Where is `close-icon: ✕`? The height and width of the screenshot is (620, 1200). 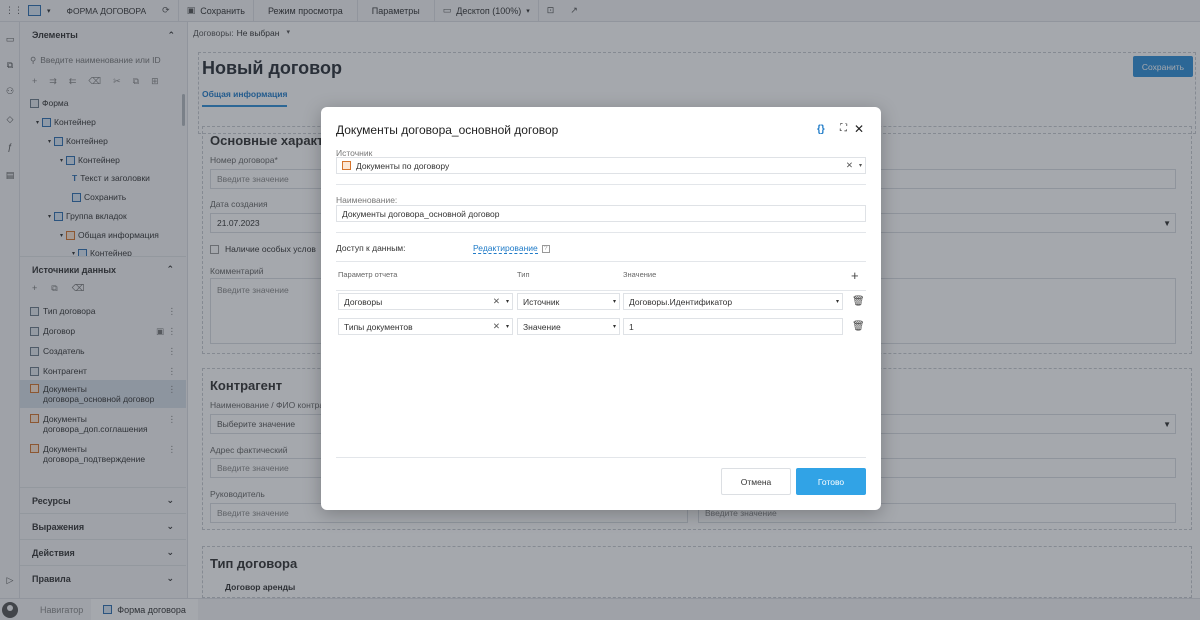
close-icon: ✕ is located at coordinates (859, 129).